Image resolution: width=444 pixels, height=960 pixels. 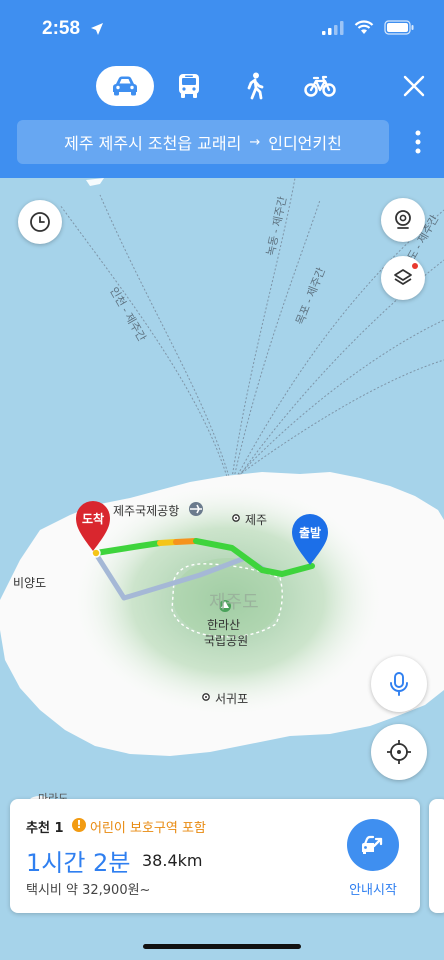 I want to click on tab-bus, so click(x=189, y=86).